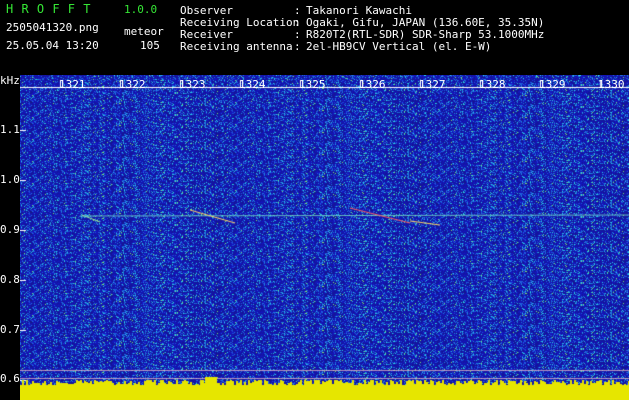 The height and width of the screenshot is (400, 629). I want to click on app-title: H R O F F T, so click(48, 9).